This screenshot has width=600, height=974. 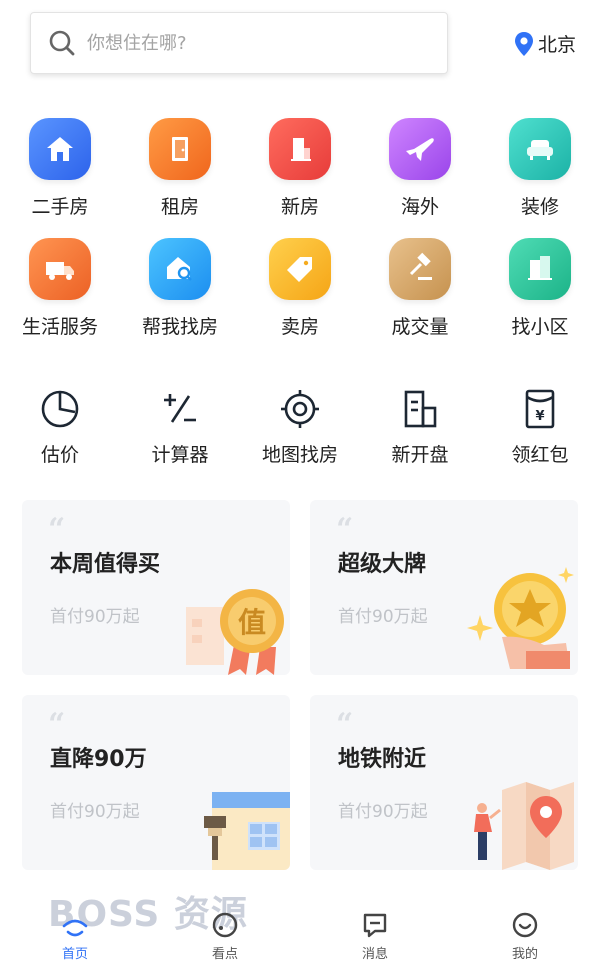 I want to click on category-label: 二手房, so click(x=60, y=207).